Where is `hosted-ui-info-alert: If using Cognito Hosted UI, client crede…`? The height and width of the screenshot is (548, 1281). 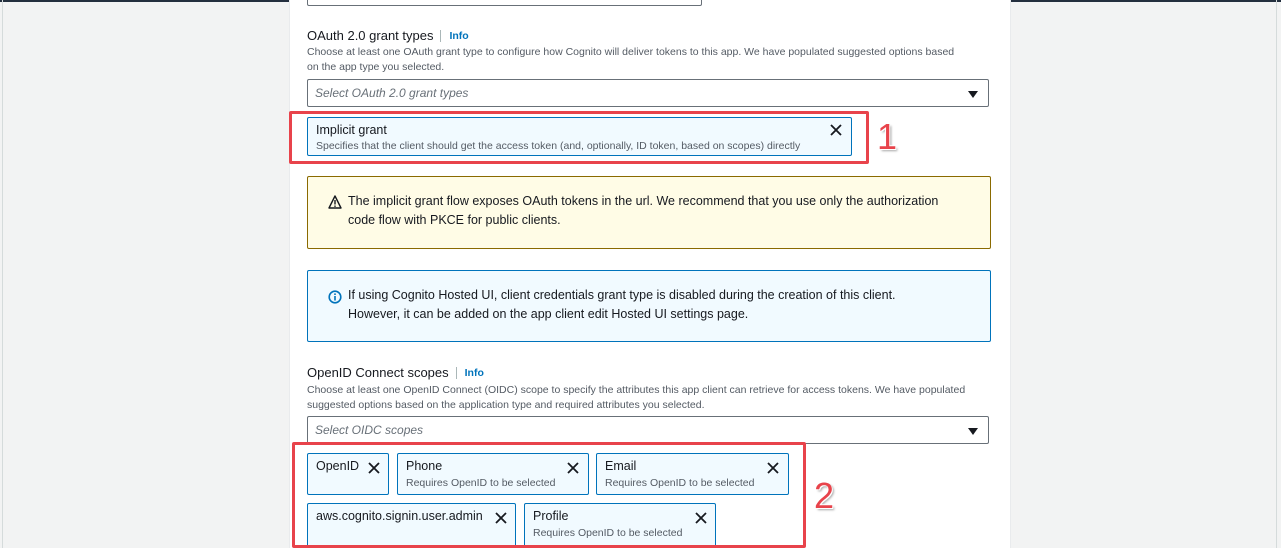
hosted-ui-info-alert: If using Cognito Hosted UI, client crede… is located at coordinates (649, 306).